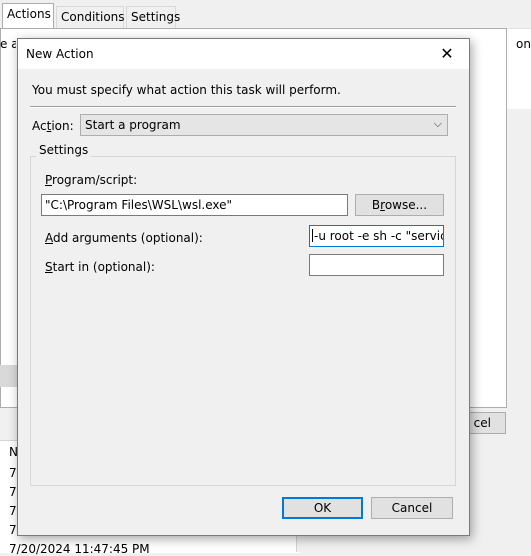 The height and width of the screenshot is (556, 531). I want to click on action-dropdown-value: Start a program, so click(133, 125).